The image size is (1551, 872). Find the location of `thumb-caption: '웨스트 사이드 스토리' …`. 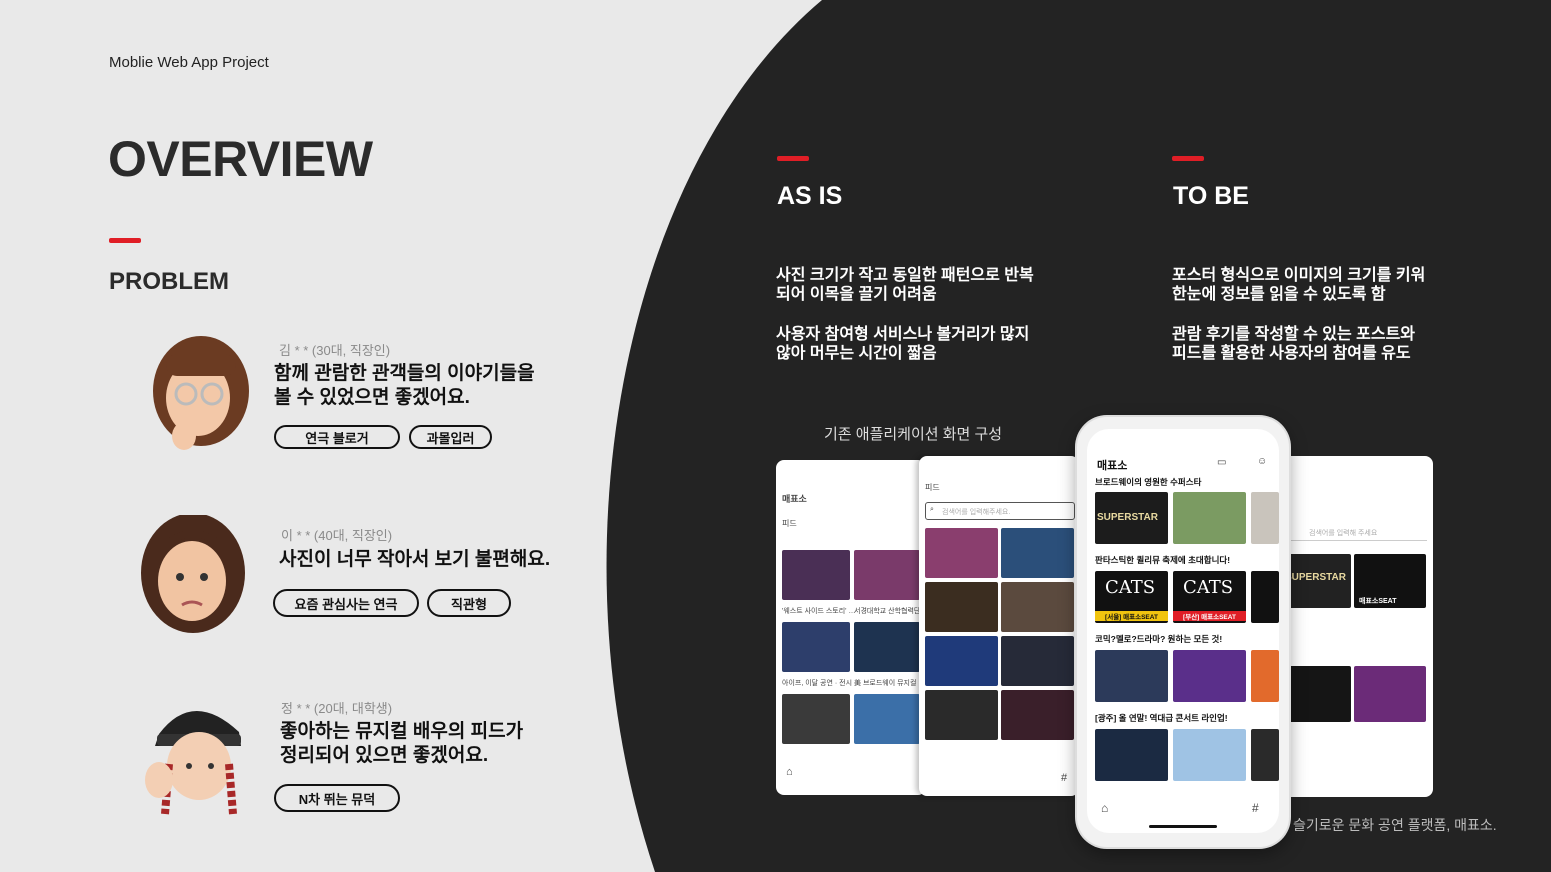

thumb-caption: '웨스트 사이드 스토리' … is located at coordinates (819, 611).